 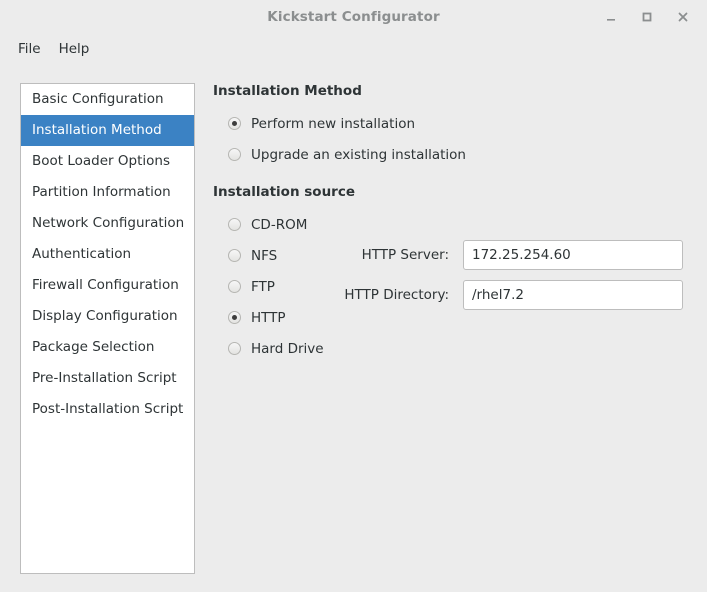 What do you see at coordinates (396, 295) in the screenshot?
I see `http-directory-label: HTTP Directory:` at bounding box center [396, 295].